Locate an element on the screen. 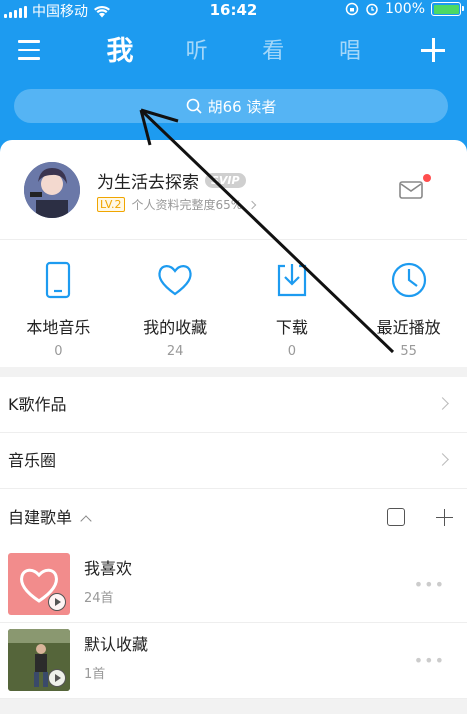  battery-percent: 100% is located at coordinates (404, 9).